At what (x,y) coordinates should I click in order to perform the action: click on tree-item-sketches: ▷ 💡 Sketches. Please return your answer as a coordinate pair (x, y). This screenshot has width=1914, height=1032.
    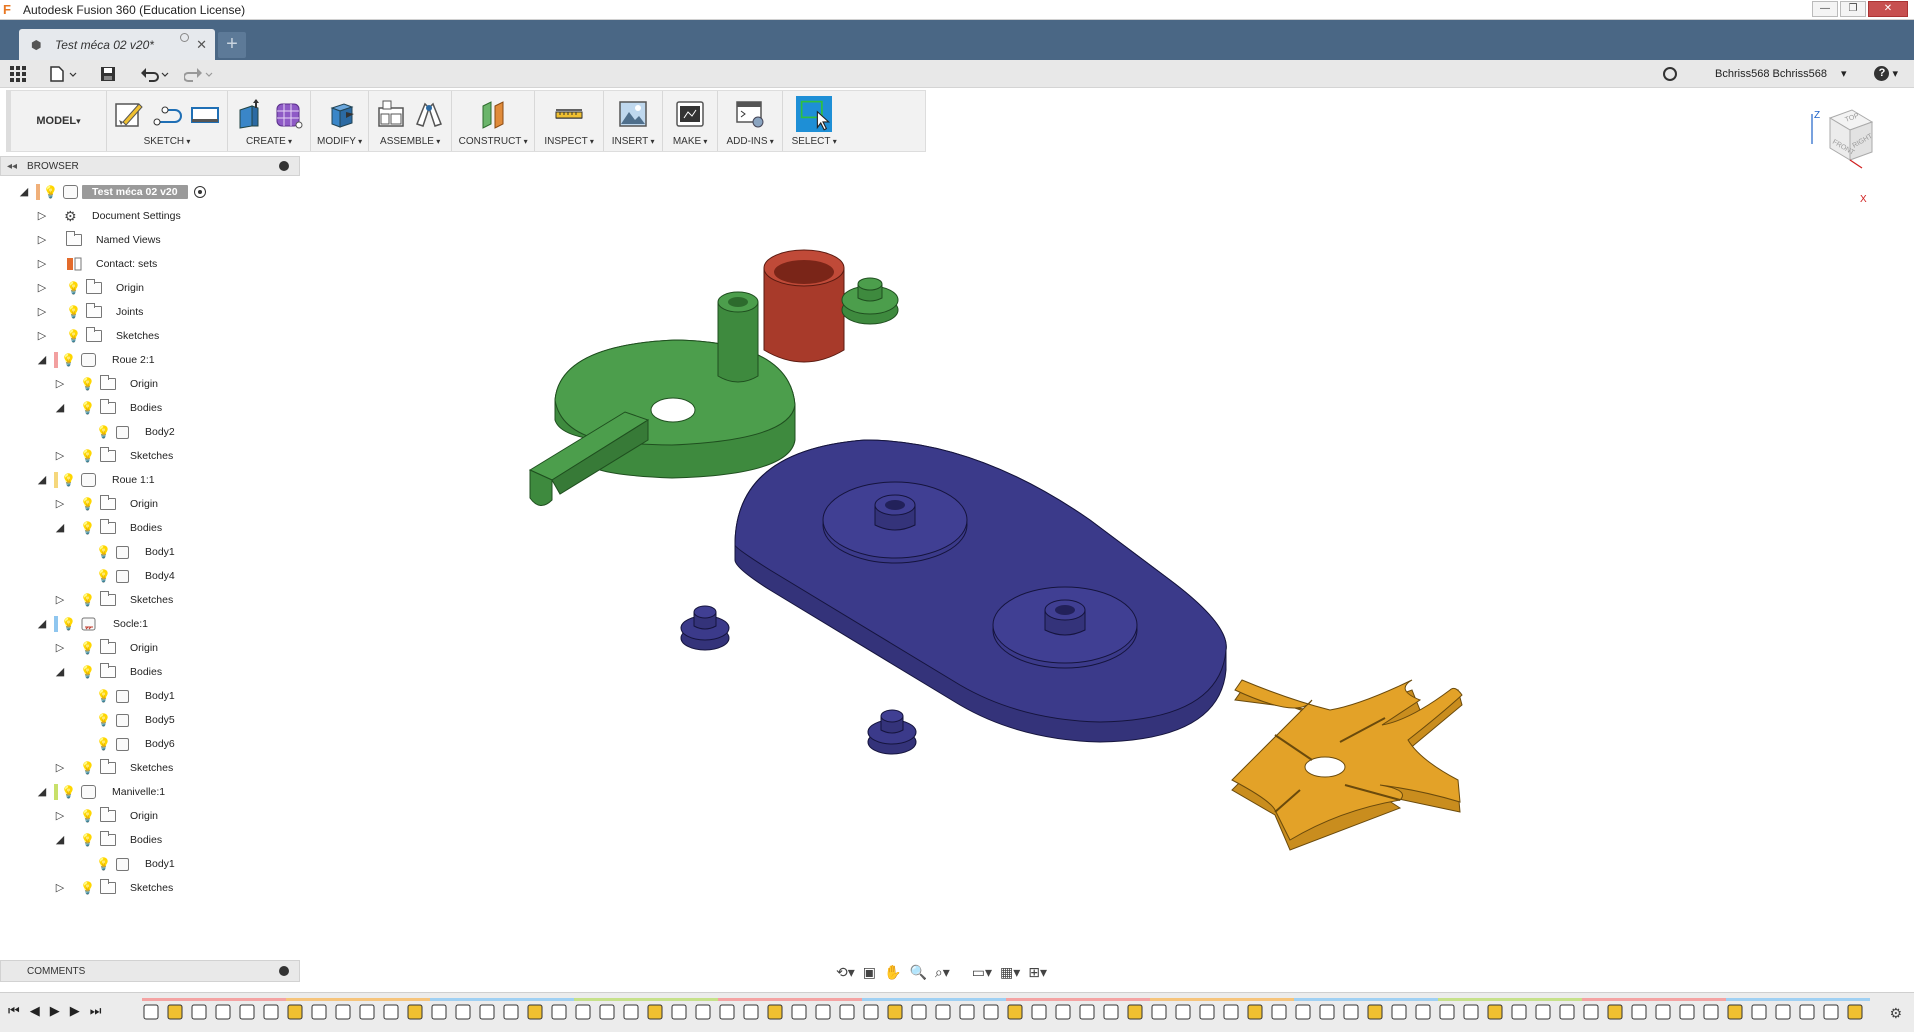
    Looking at the image, I should click on (115, 768).